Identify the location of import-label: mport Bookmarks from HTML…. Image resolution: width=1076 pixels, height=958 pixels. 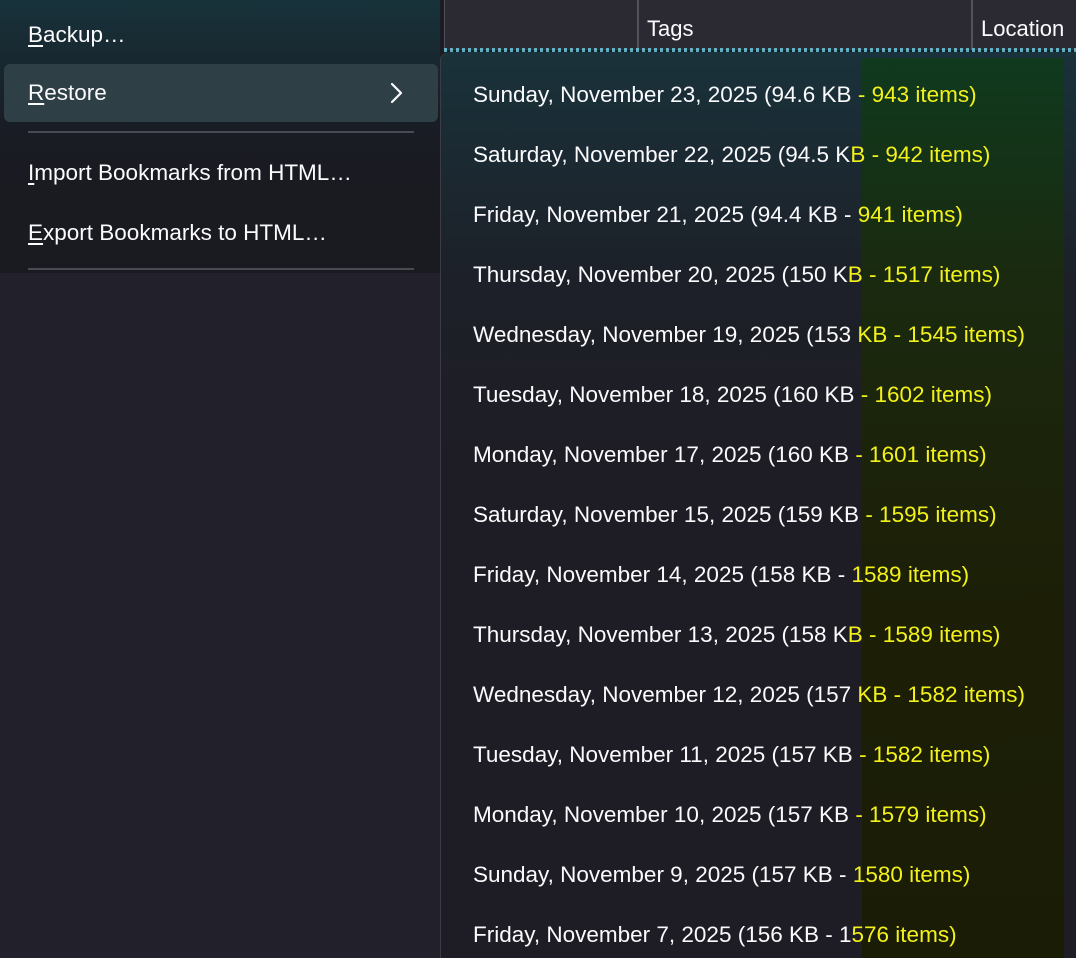
(193, 172).